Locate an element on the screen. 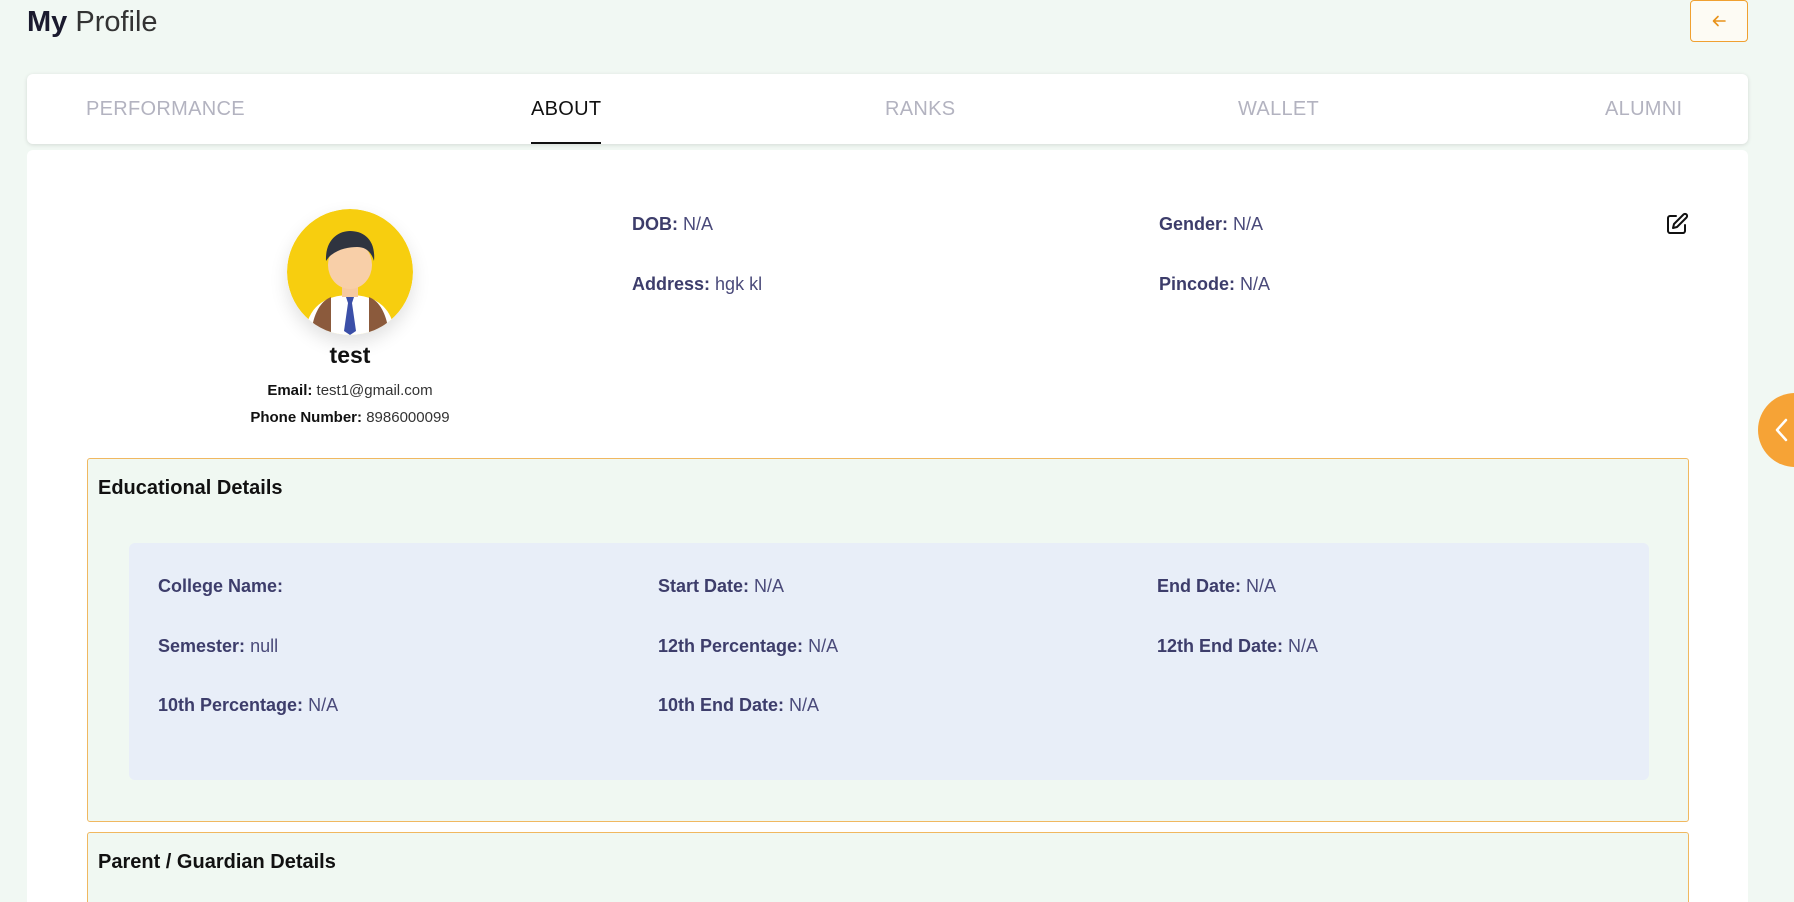 The height and width of the screenshot is (902, 1794). 10th-end-date-label: 10th End Date: is located at coordinates (721, 705).